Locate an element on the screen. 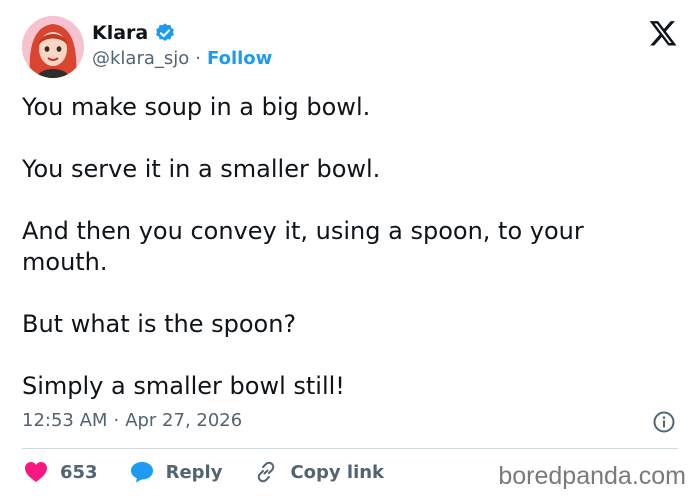 The image size is (700, 502). link-icon is located at coordinates (266, 472).